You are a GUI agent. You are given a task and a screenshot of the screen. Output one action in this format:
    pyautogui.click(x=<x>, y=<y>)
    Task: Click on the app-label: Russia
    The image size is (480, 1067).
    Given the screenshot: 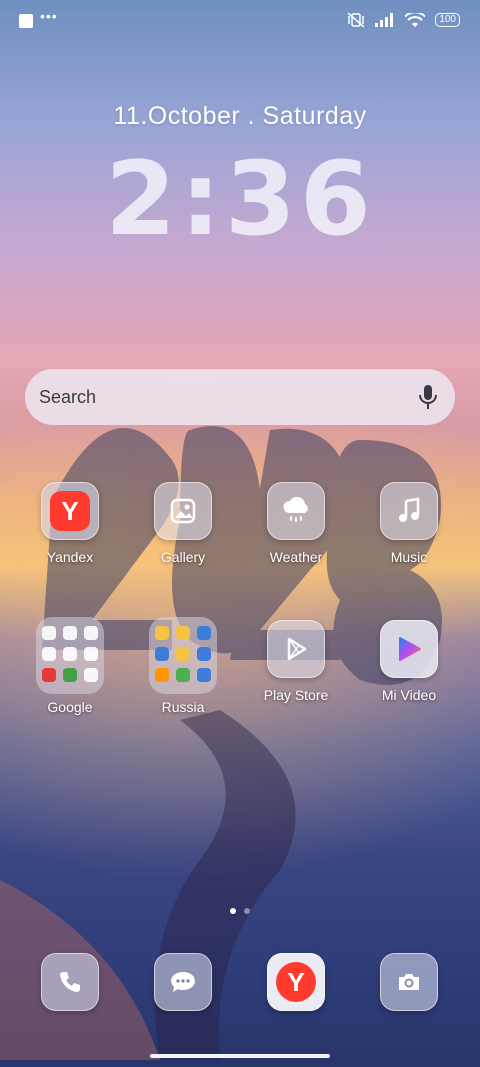 What is the action you would take?
    pyautogui.click(x=183, y=707)
    